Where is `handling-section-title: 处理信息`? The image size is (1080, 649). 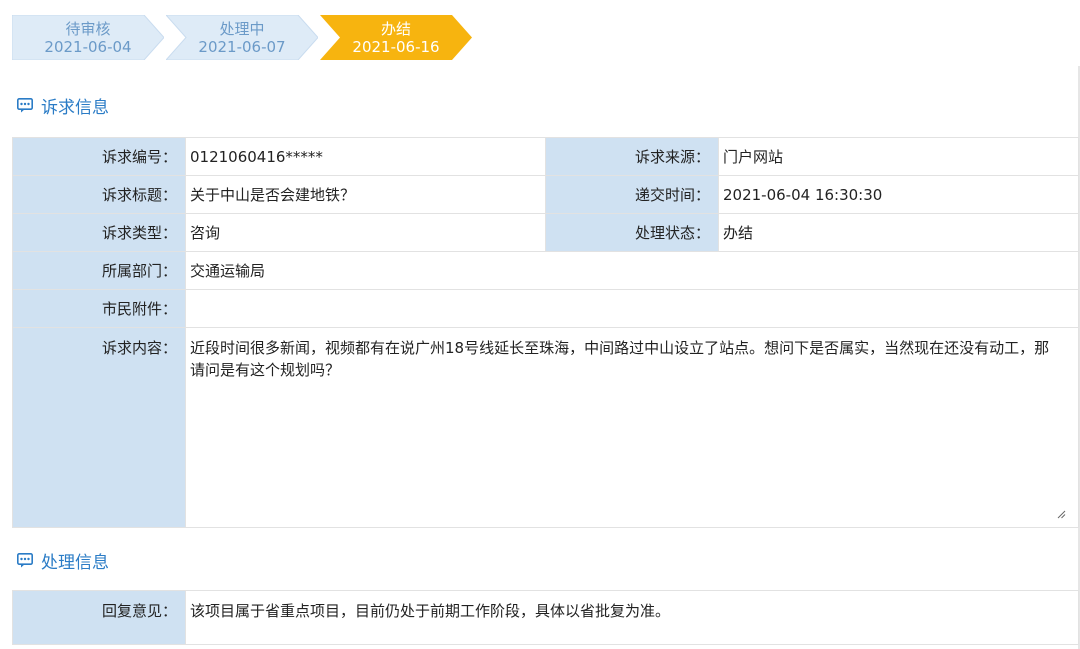
handling-section-title: 处理信息 is located at coordinates (63, 560).